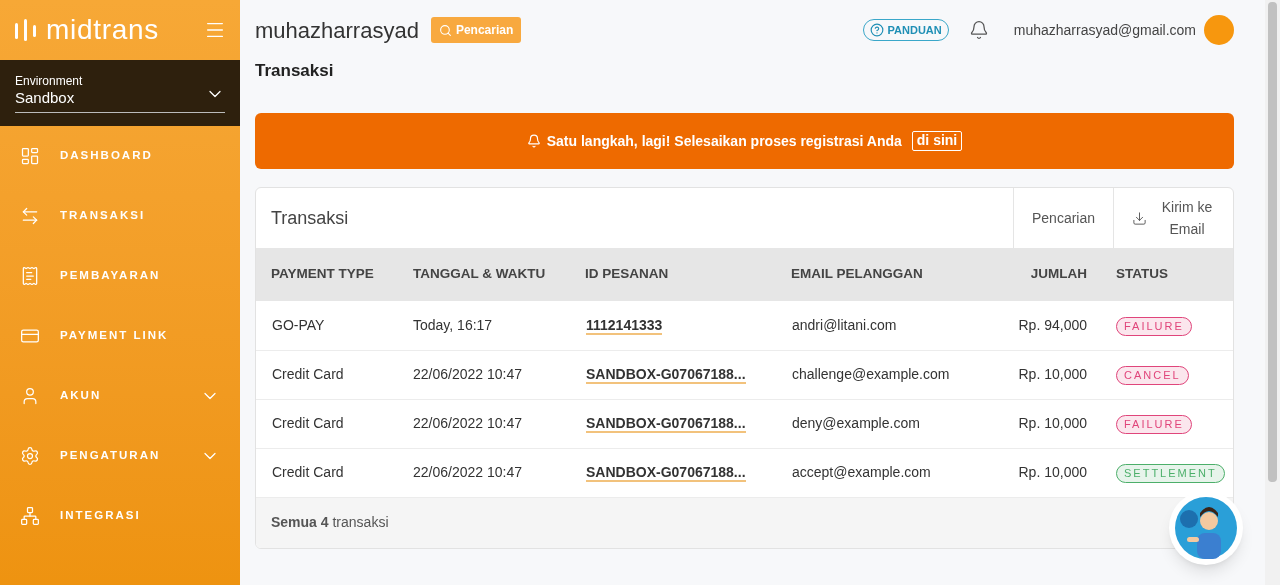 This screenshot has width=1280, height=585. I want to click on network-icon, so click(30, 516).